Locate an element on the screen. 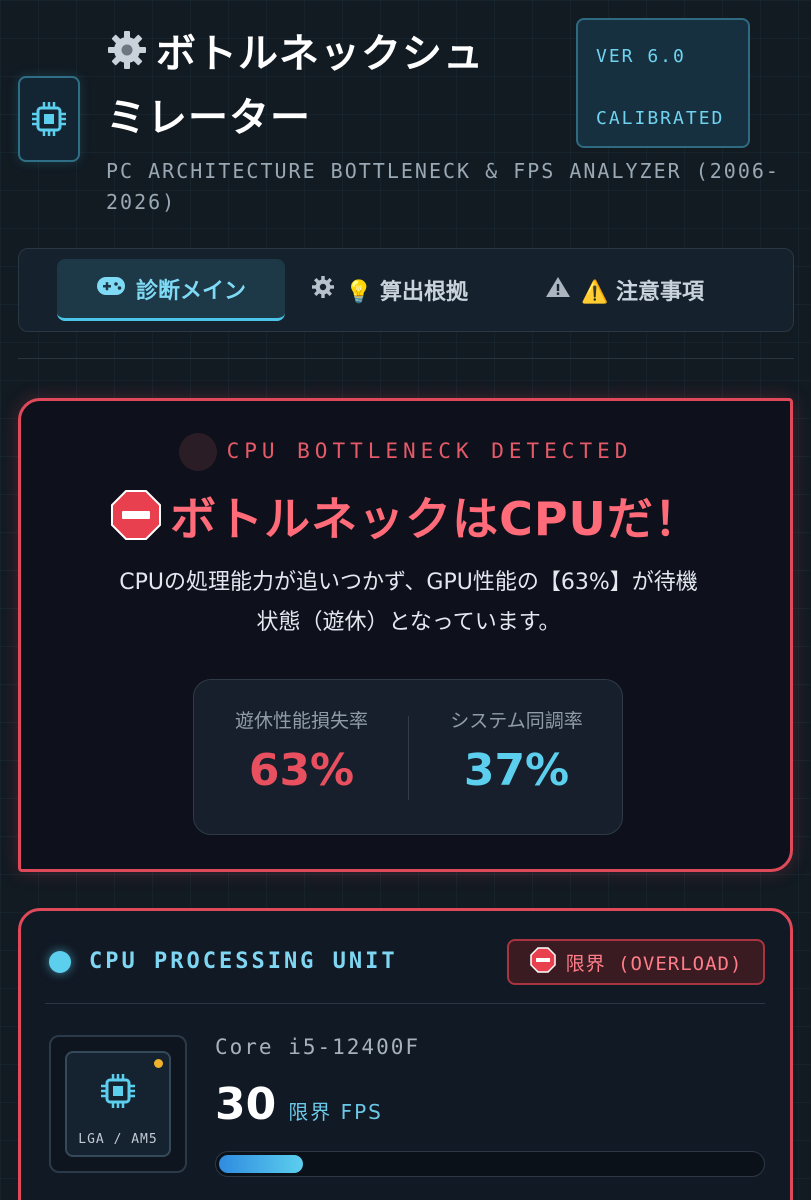 The image size is (811, 1200). stat-label: 遊休性能損失率 is located at coordinates (301, 721).